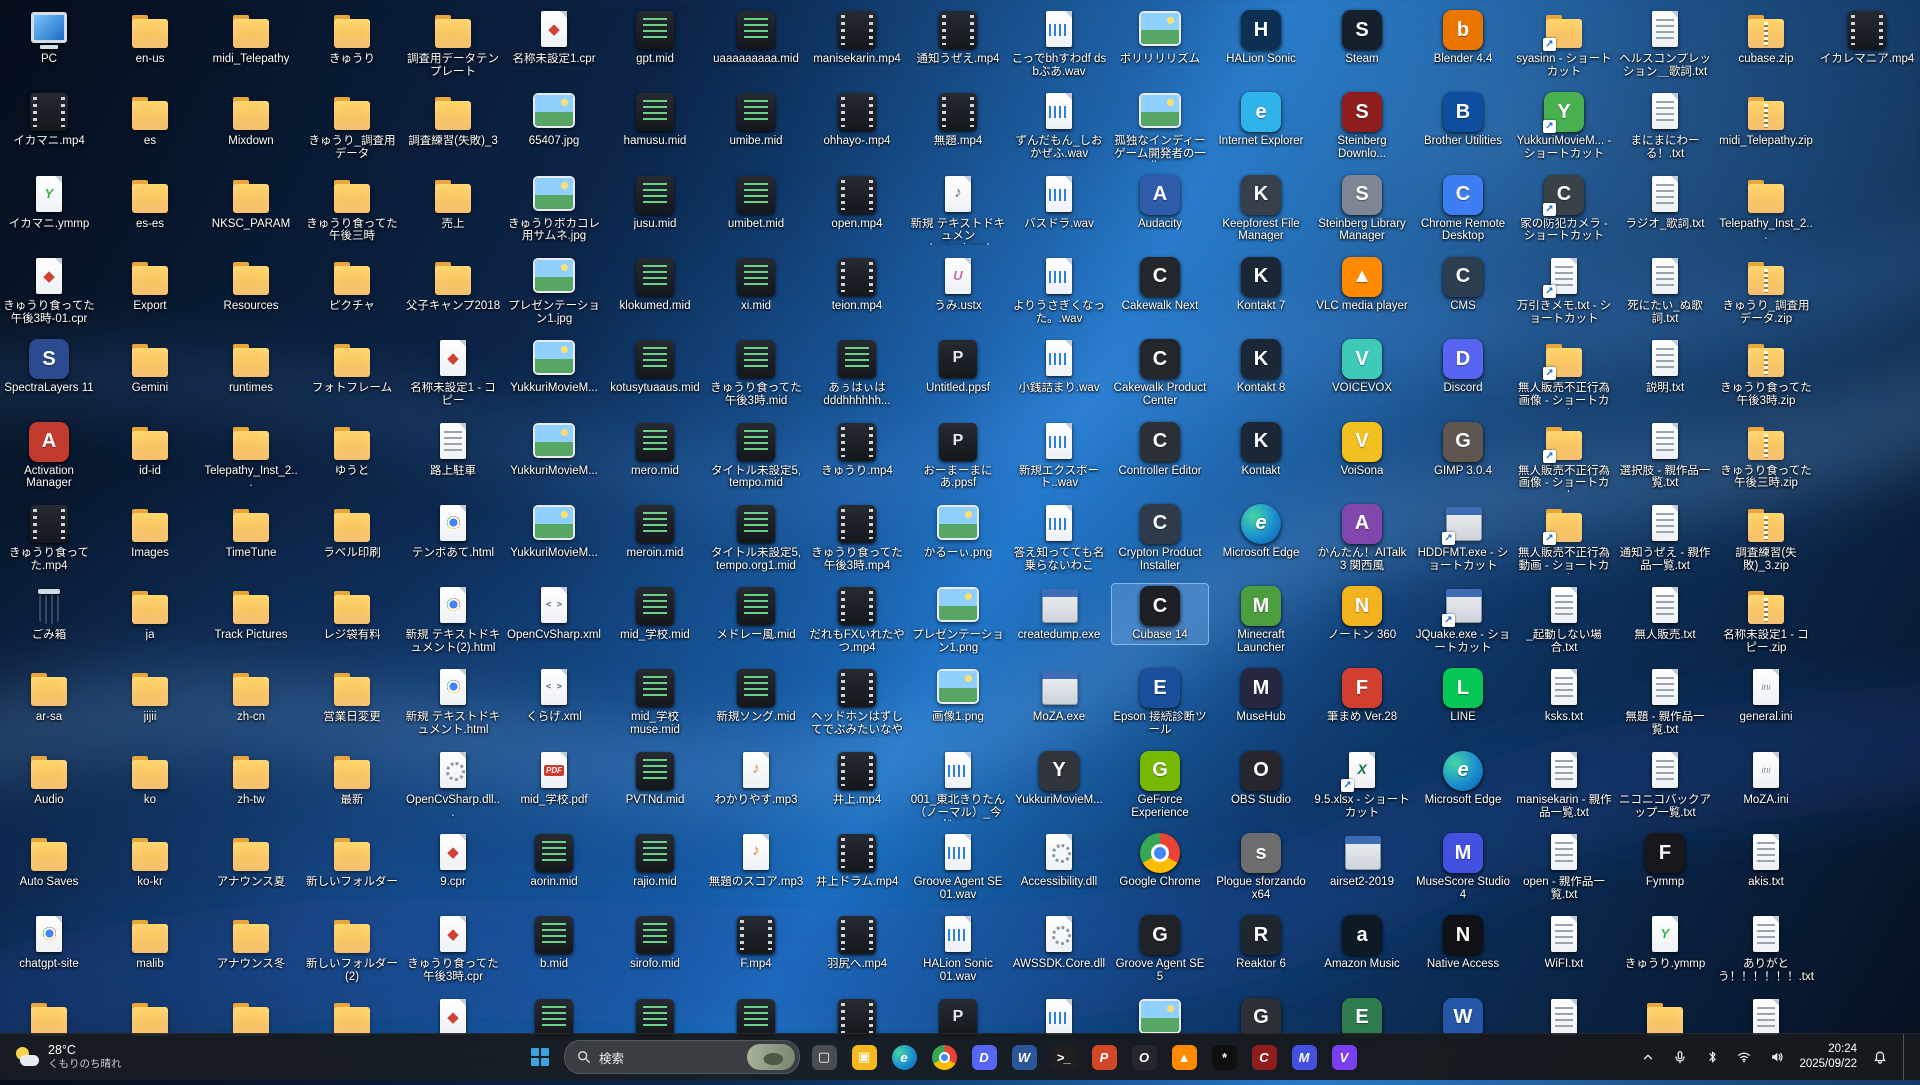 The height and width of the screenshot is (1085, 1920). Describe the element at coordinates (1766, 291) in the screenshot. I see `desktop-icon: きゅうり_調査用データ.zip` at that location.